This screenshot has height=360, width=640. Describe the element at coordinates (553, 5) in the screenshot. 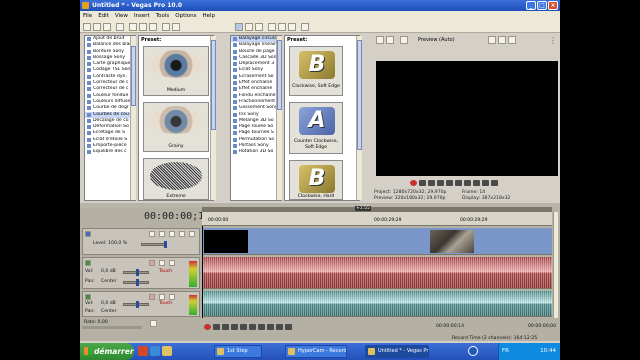

I see `close-button: ×` at that location.